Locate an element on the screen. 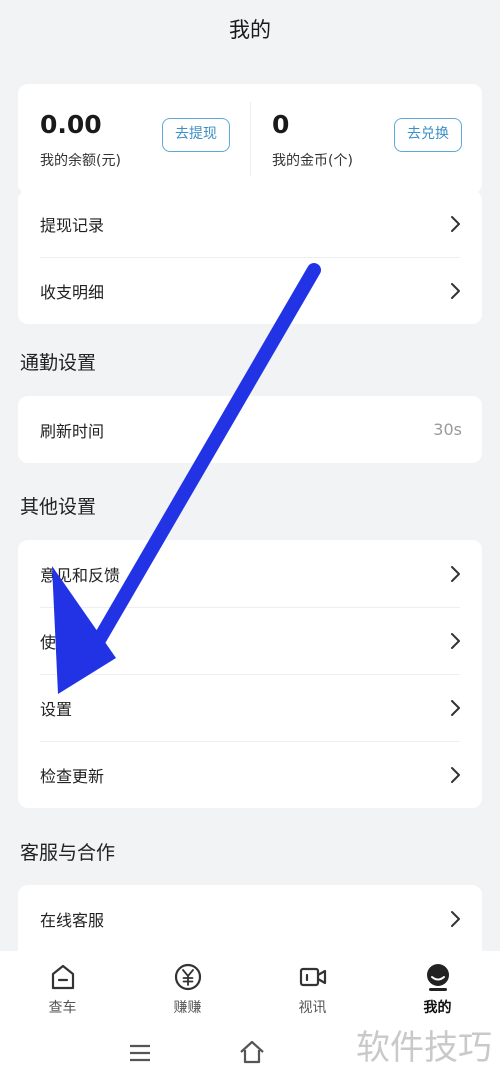 This screenshot has height=1081, width=500. nav-tab-video: 视讯 is located at coordinates (312, 988).